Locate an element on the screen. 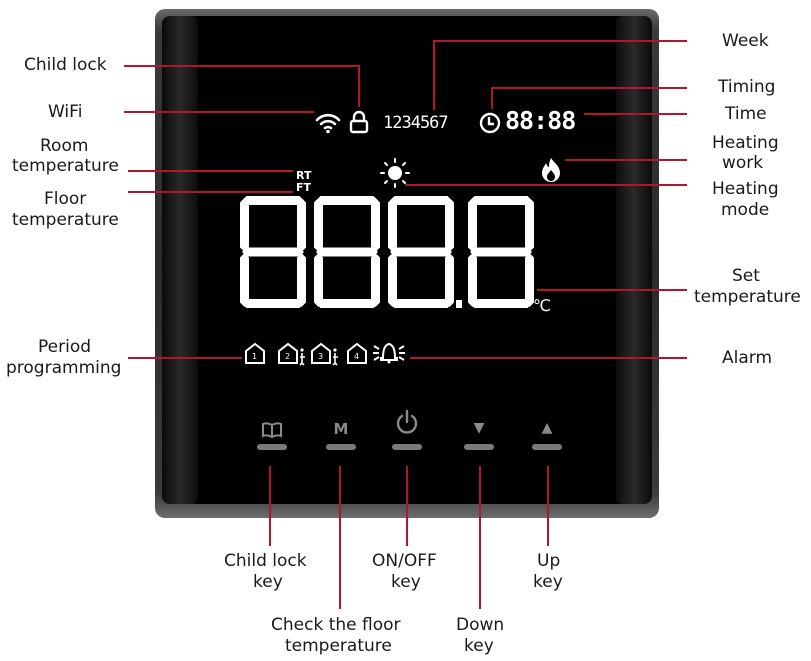 Image resolution: width=811 pixels, height=661 pixels. leader-check-floor is located at coordinates (340, 537).